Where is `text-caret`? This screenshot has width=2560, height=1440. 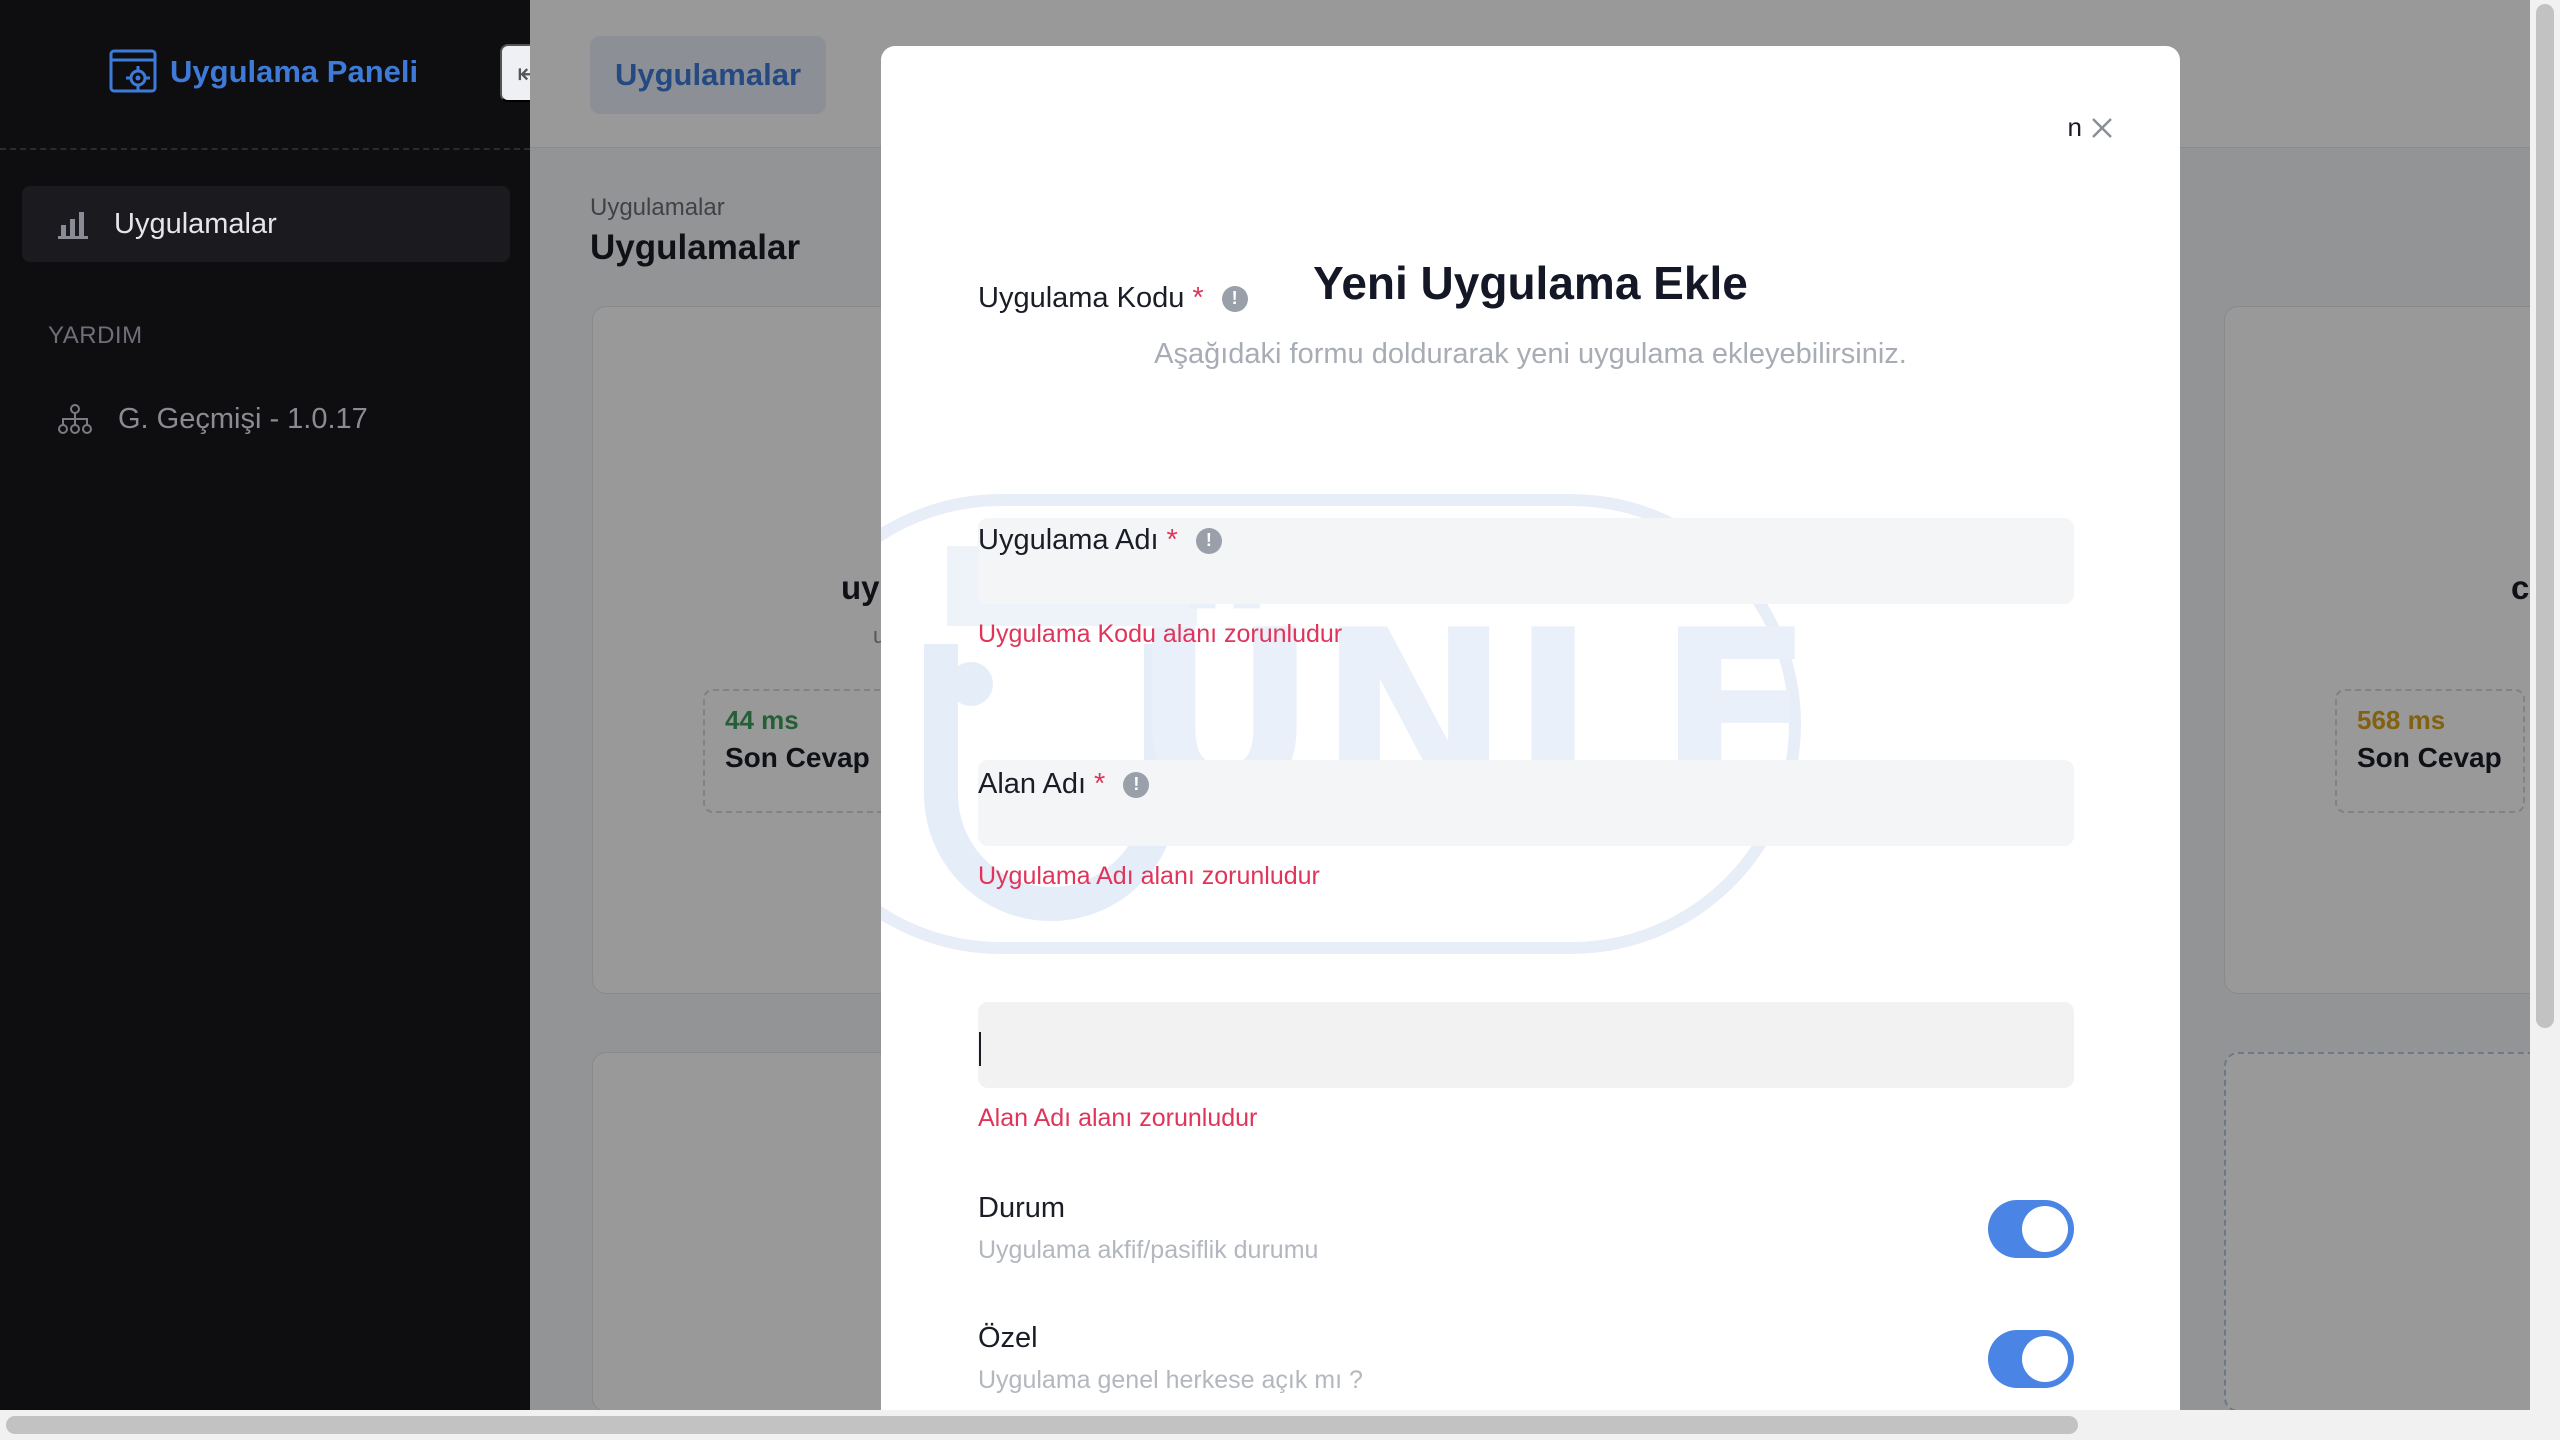 text-caret is located at coordinates (980, 1049).